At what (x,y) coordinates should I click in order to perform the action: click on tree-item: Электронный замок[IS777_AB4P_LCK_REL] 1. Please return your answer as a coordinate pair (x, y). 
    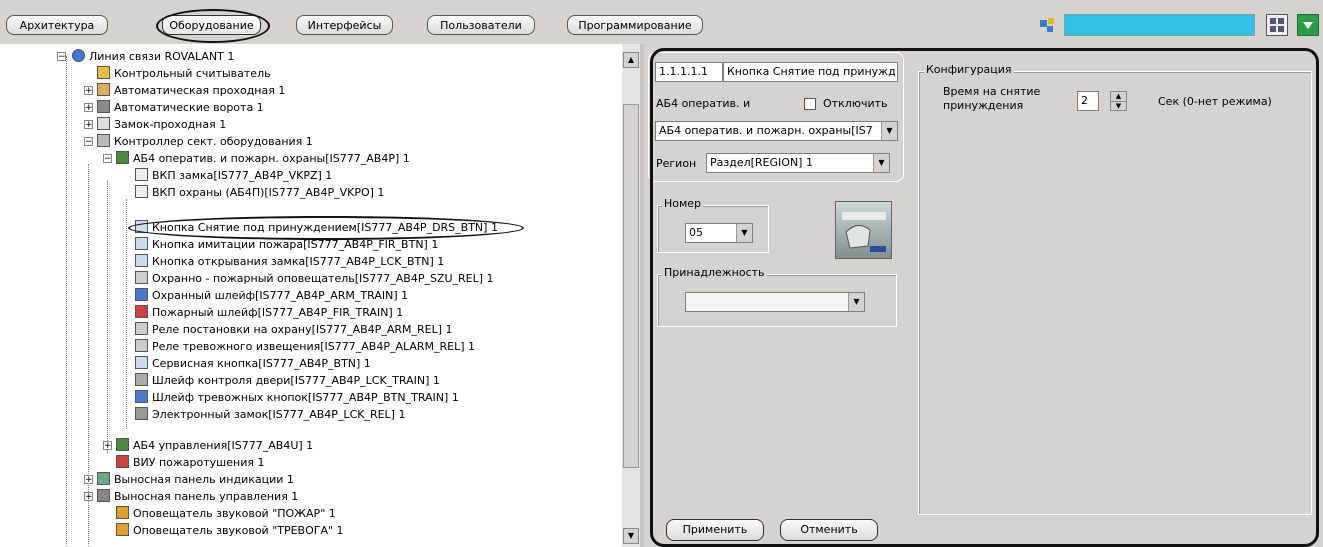
    Looking at the image, I should click on (270, 414).